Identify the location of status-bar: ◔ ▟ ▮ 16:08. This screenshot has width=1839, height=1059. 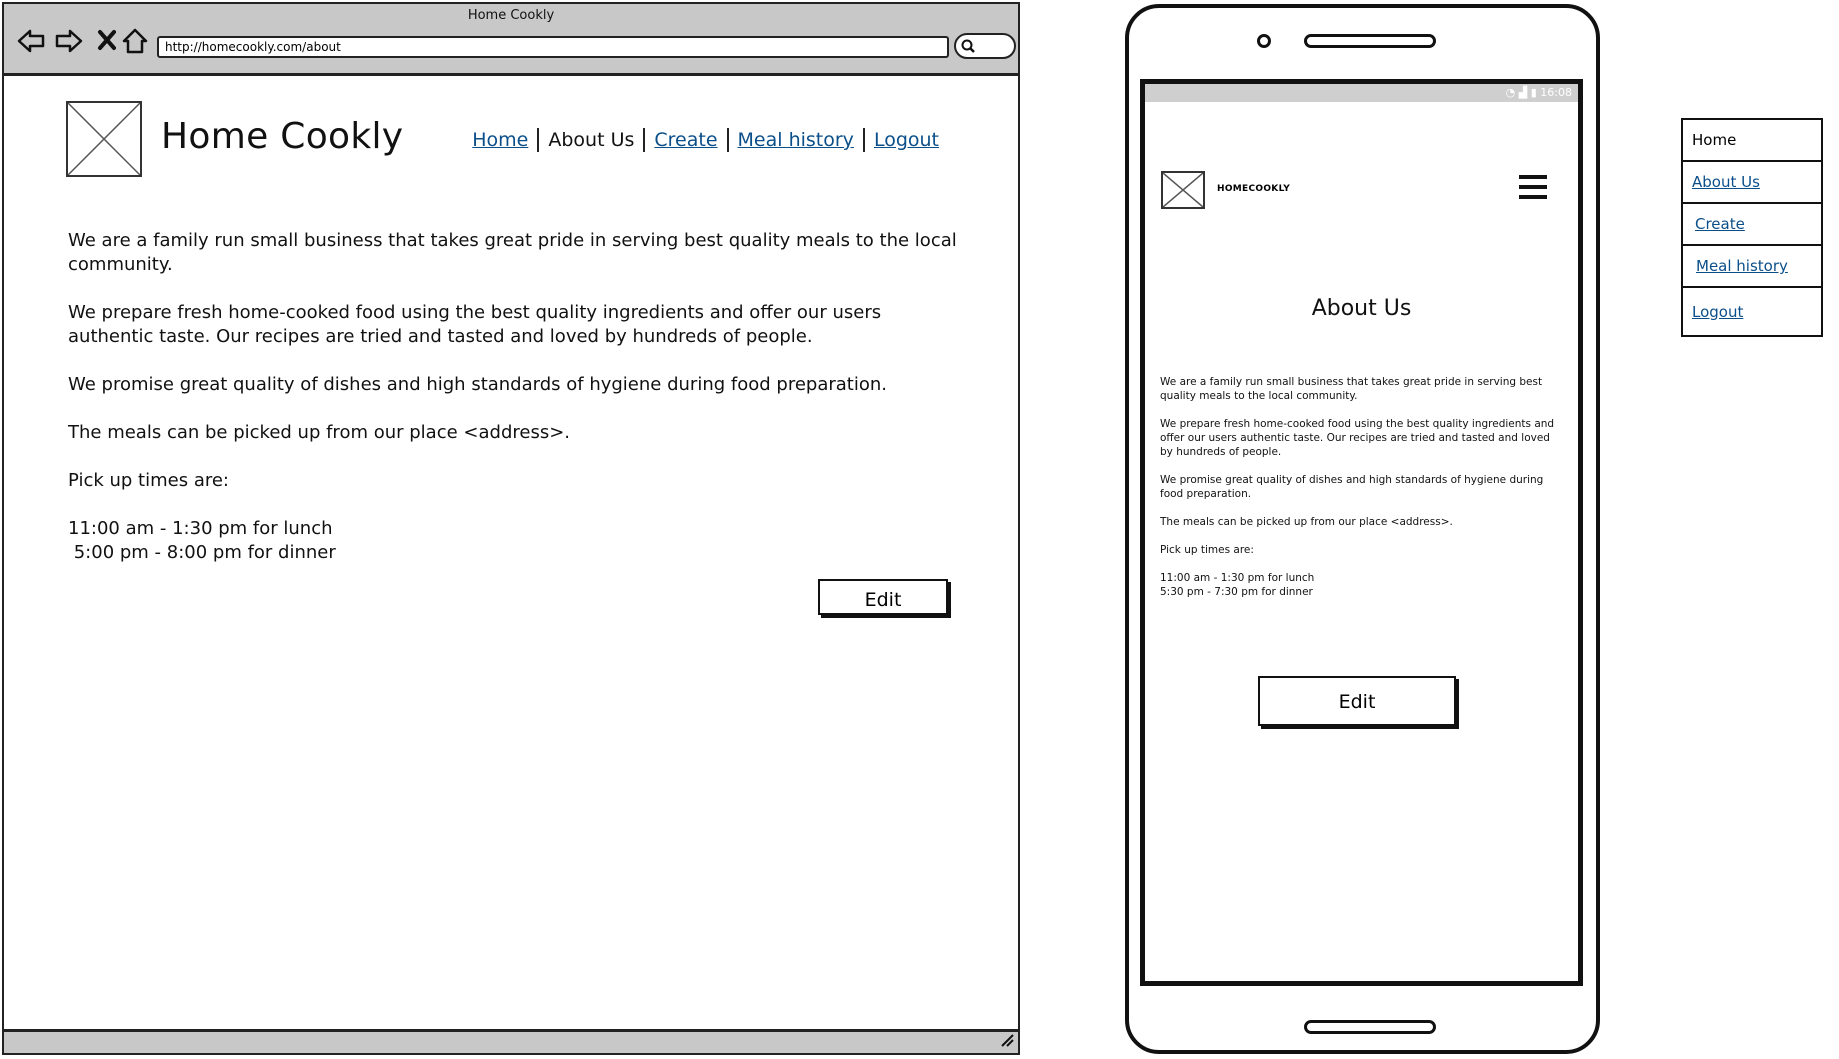
(1361, 93).